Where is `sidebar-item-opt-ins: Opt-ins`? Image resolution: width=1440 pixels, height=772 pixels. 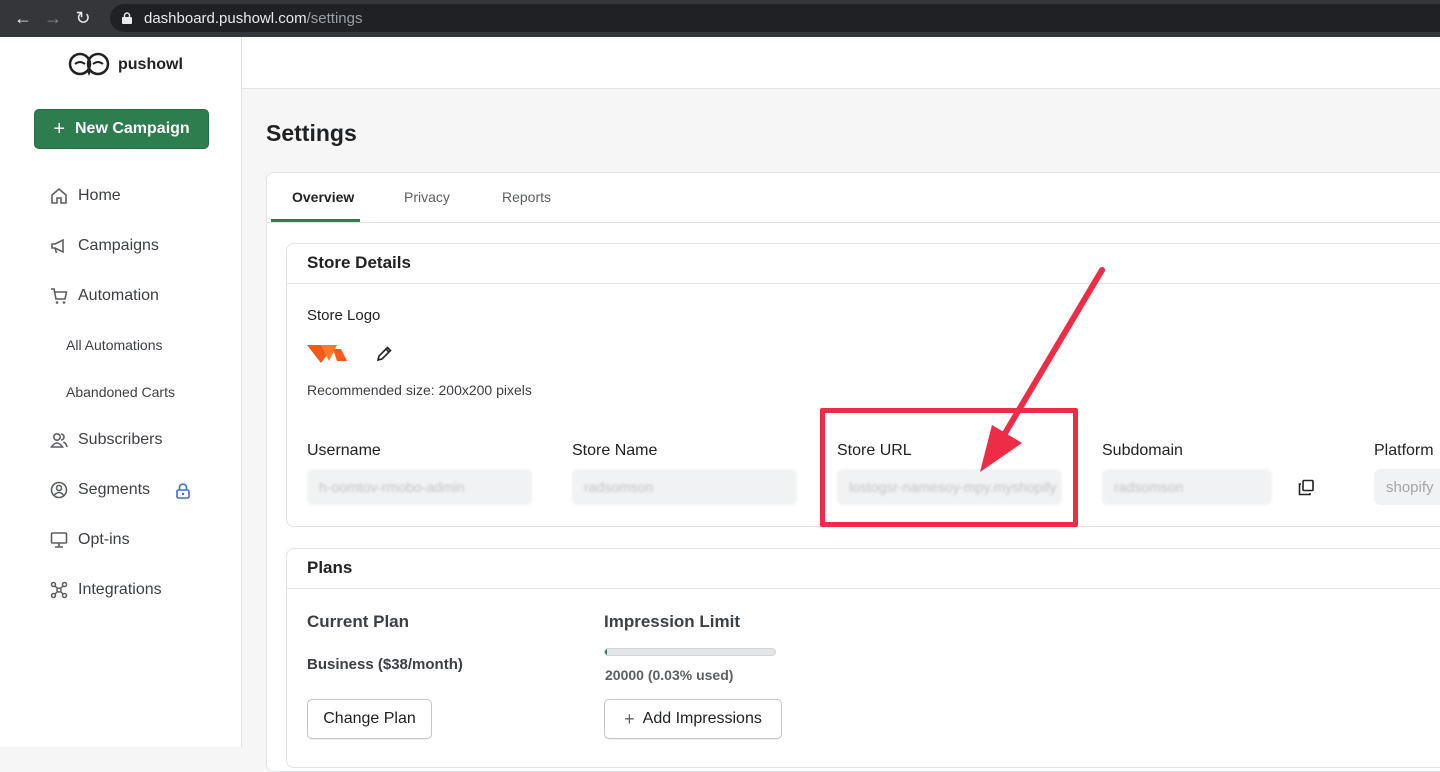 sidebar-item-opt-ins: Opt-ins is located at coordinates (90, 540).